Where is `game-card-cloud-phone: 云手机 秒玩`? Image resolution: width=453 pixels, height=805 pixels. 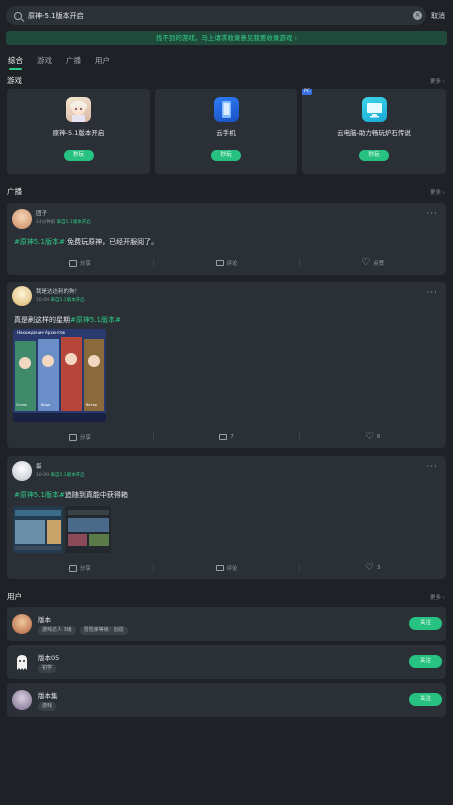
game-card-cloud-phone: 云手机 秒玩 is located at coordinates (226, 131).